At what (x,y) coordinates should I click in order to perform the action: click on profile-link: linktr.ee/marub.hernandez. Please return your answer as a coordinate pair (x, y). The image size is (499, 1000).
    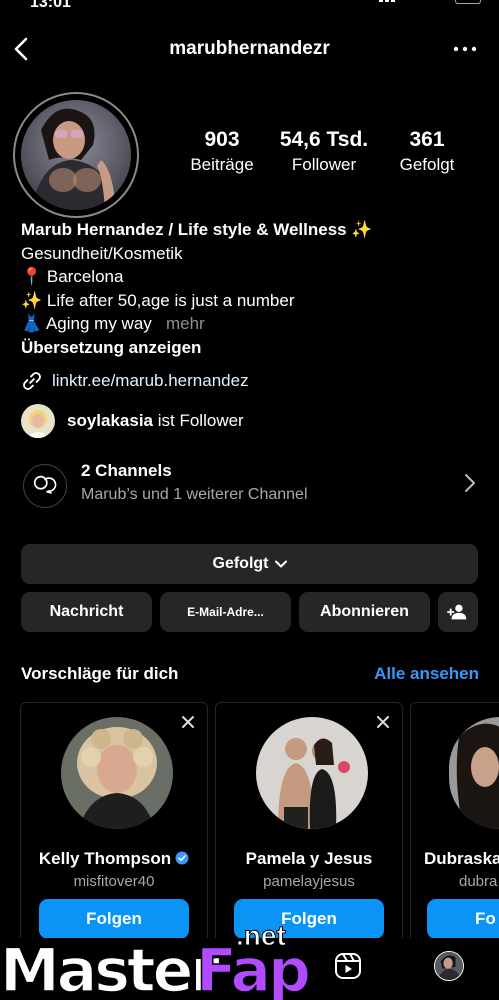
    Looking at the image, I should click on (135, 381).